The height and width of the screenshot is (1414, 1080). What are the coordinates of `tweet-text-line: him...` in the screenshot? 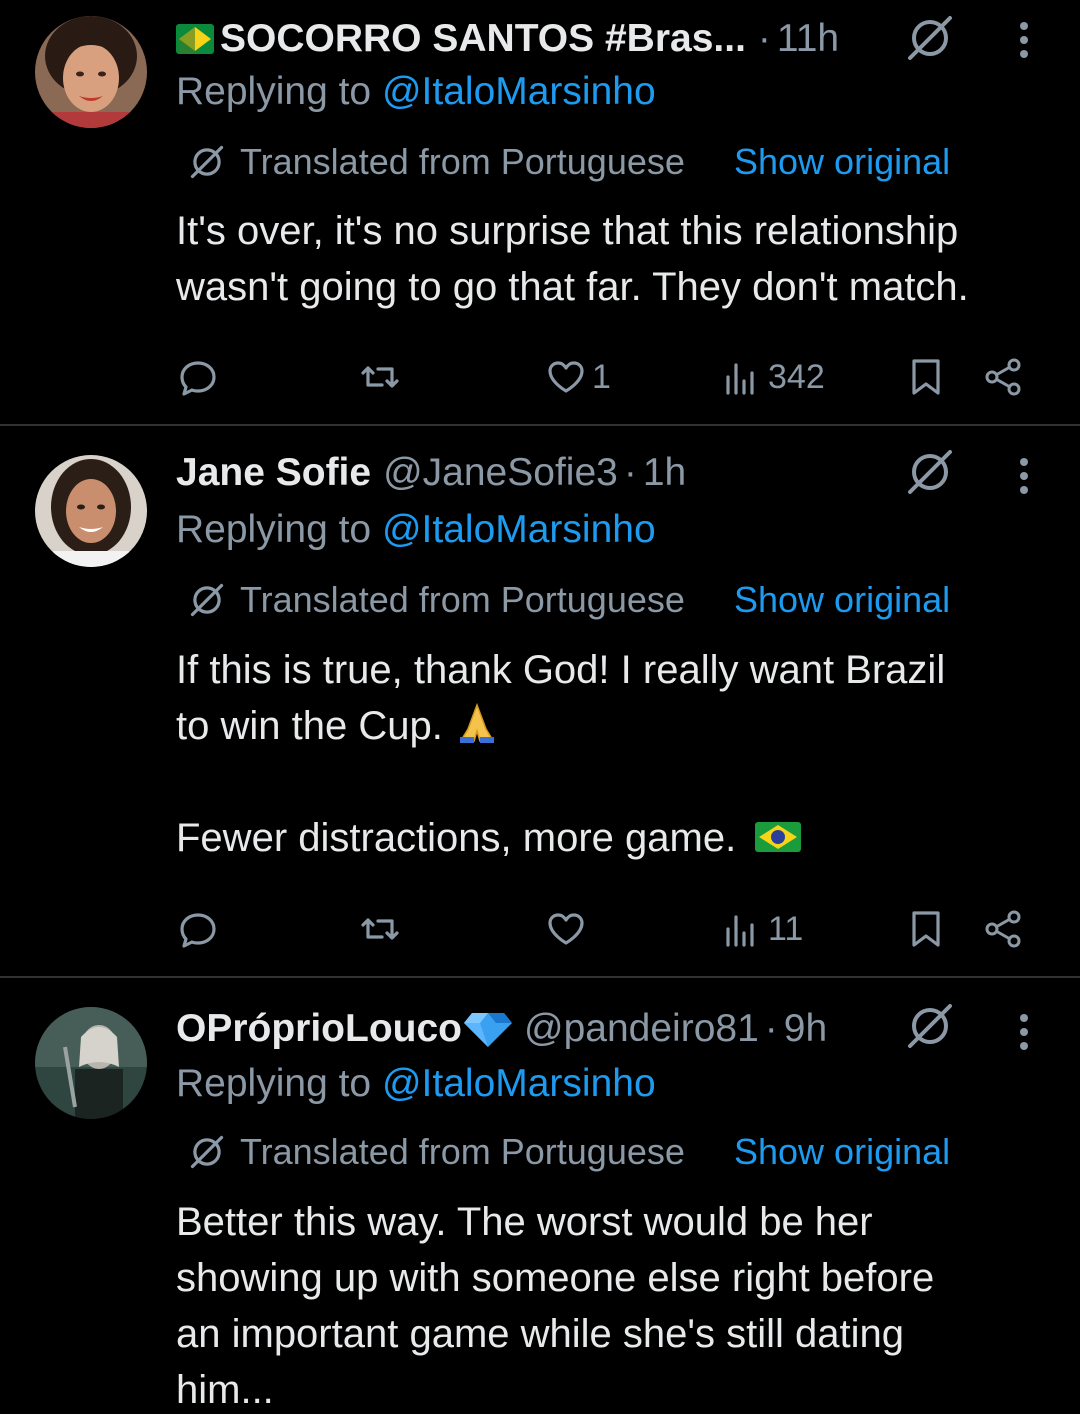 It's located at (225, 1390).